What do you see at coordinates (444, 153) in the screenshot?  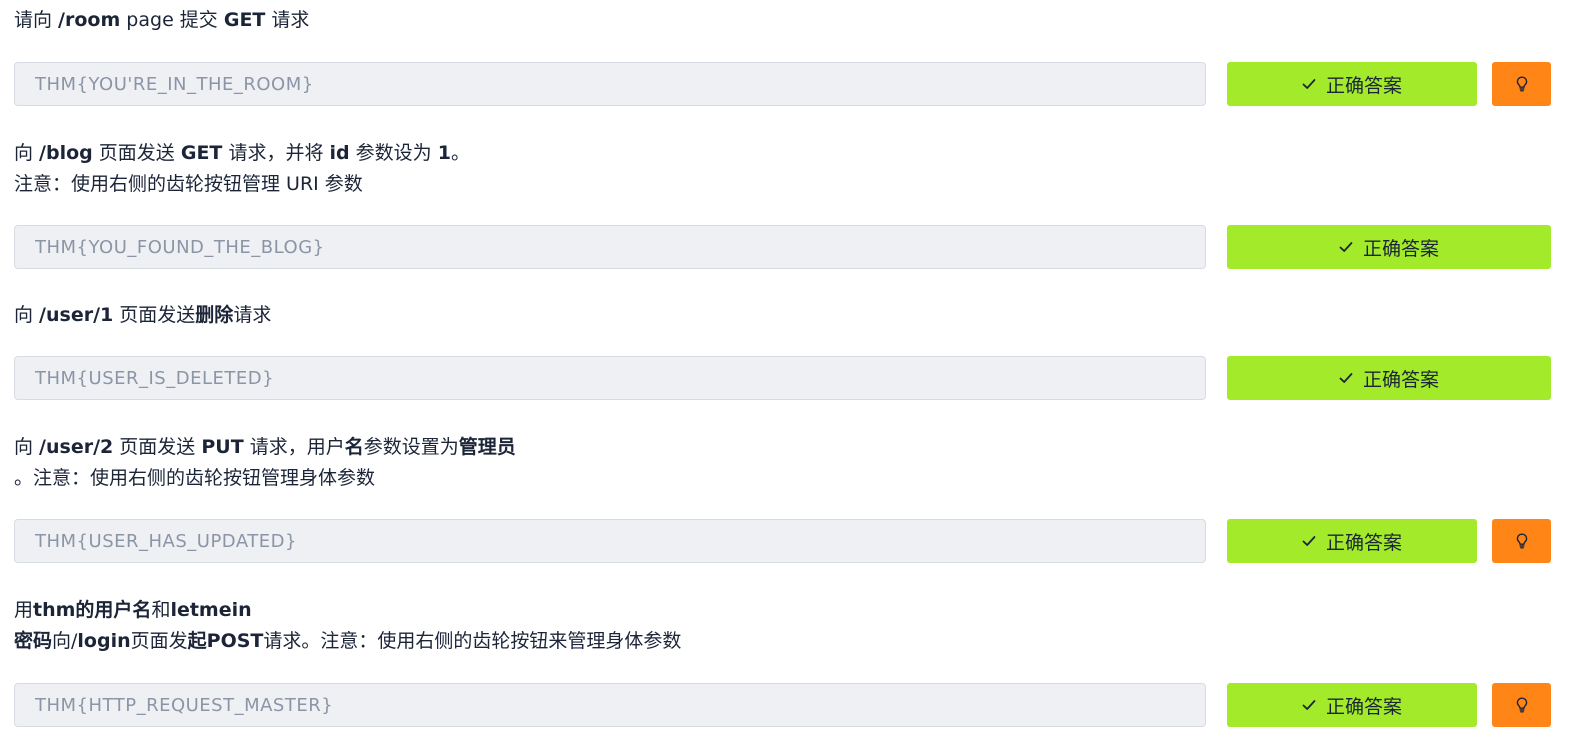 I see `question-keyword: 1` at bounding box center [444, 153].